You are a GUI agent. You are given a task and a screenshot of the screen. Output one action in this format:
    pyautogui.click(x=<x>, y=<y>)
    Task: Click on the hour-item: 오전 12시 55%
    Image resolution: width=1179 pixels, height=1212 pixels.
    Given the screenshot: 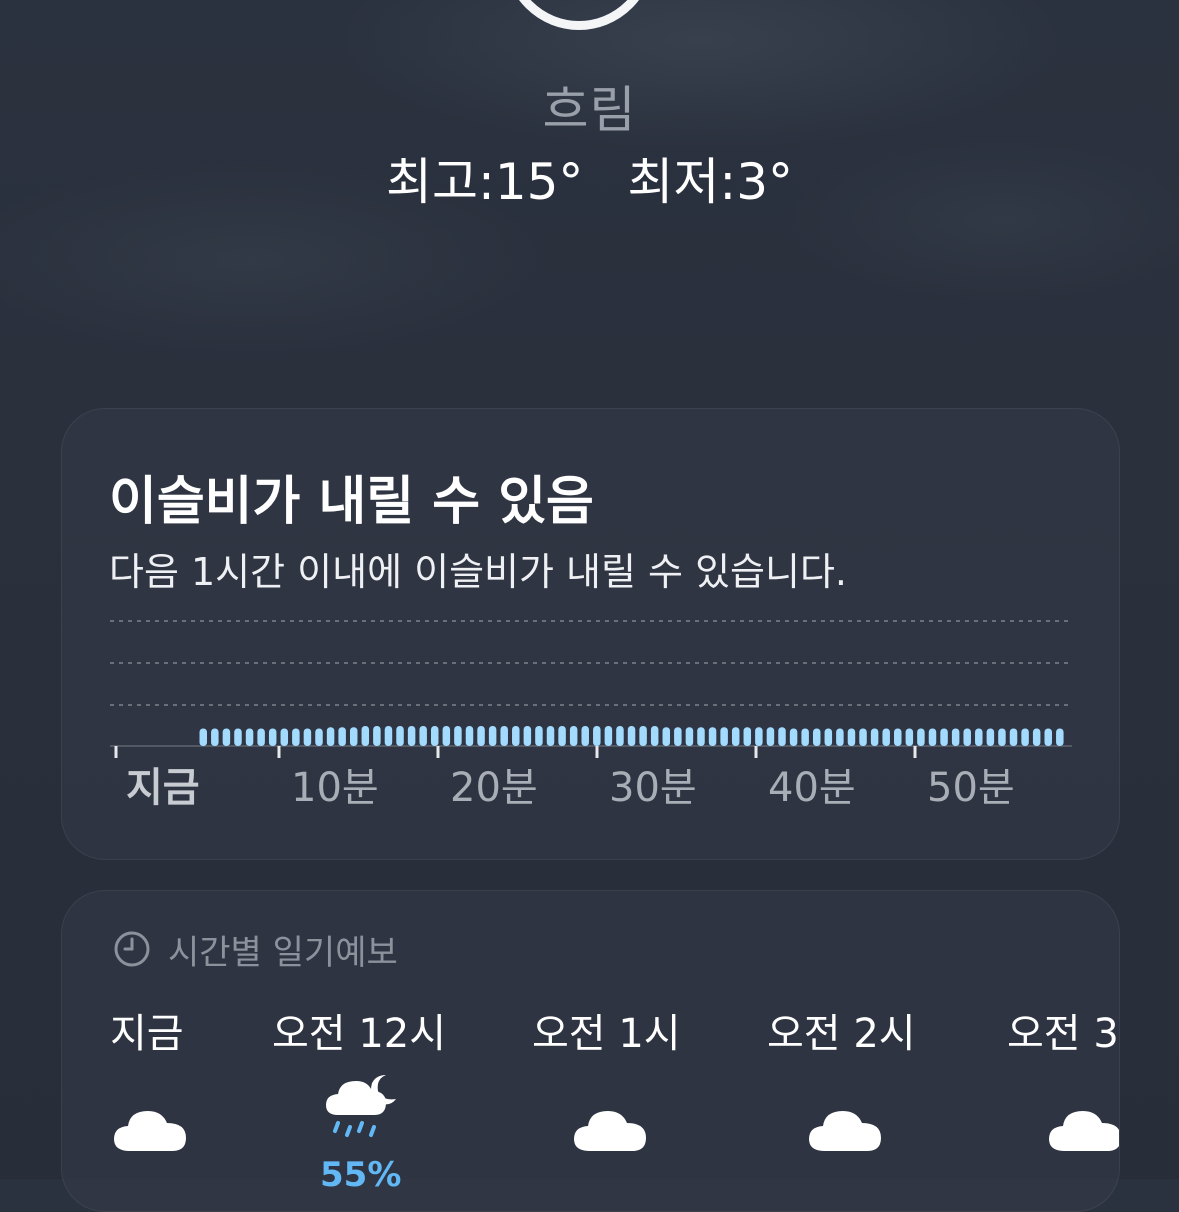 What is the action you would take?
    pyautogui.click(x=359, y=1101)
    